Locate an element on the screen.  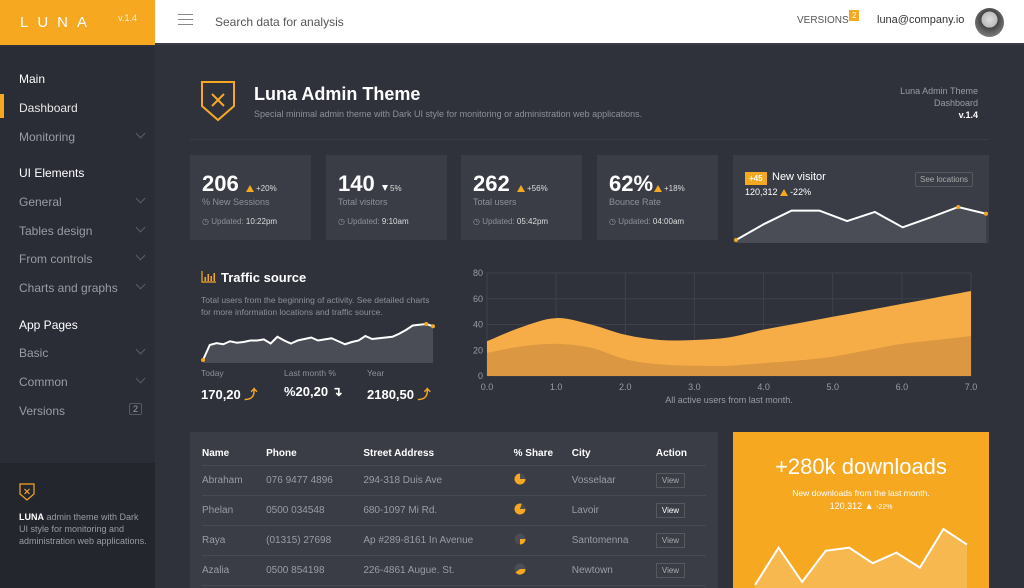
sidebar-item-label: Dashboard is located at coordinates (48, 108).